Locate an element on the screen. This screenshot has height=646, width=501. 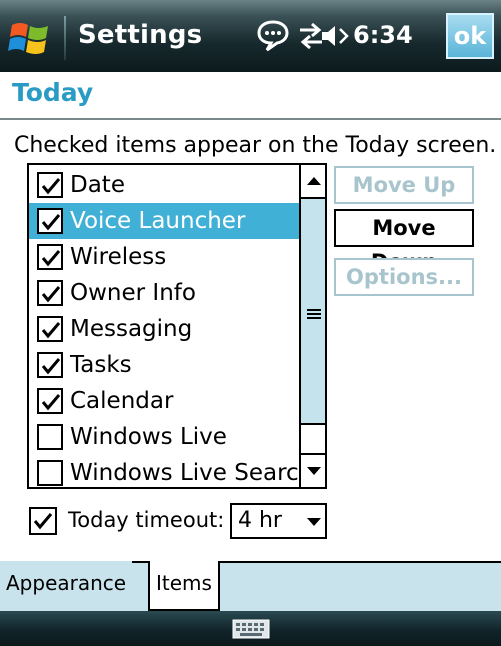
tab-items: Items is located at coordinates (184, 586).